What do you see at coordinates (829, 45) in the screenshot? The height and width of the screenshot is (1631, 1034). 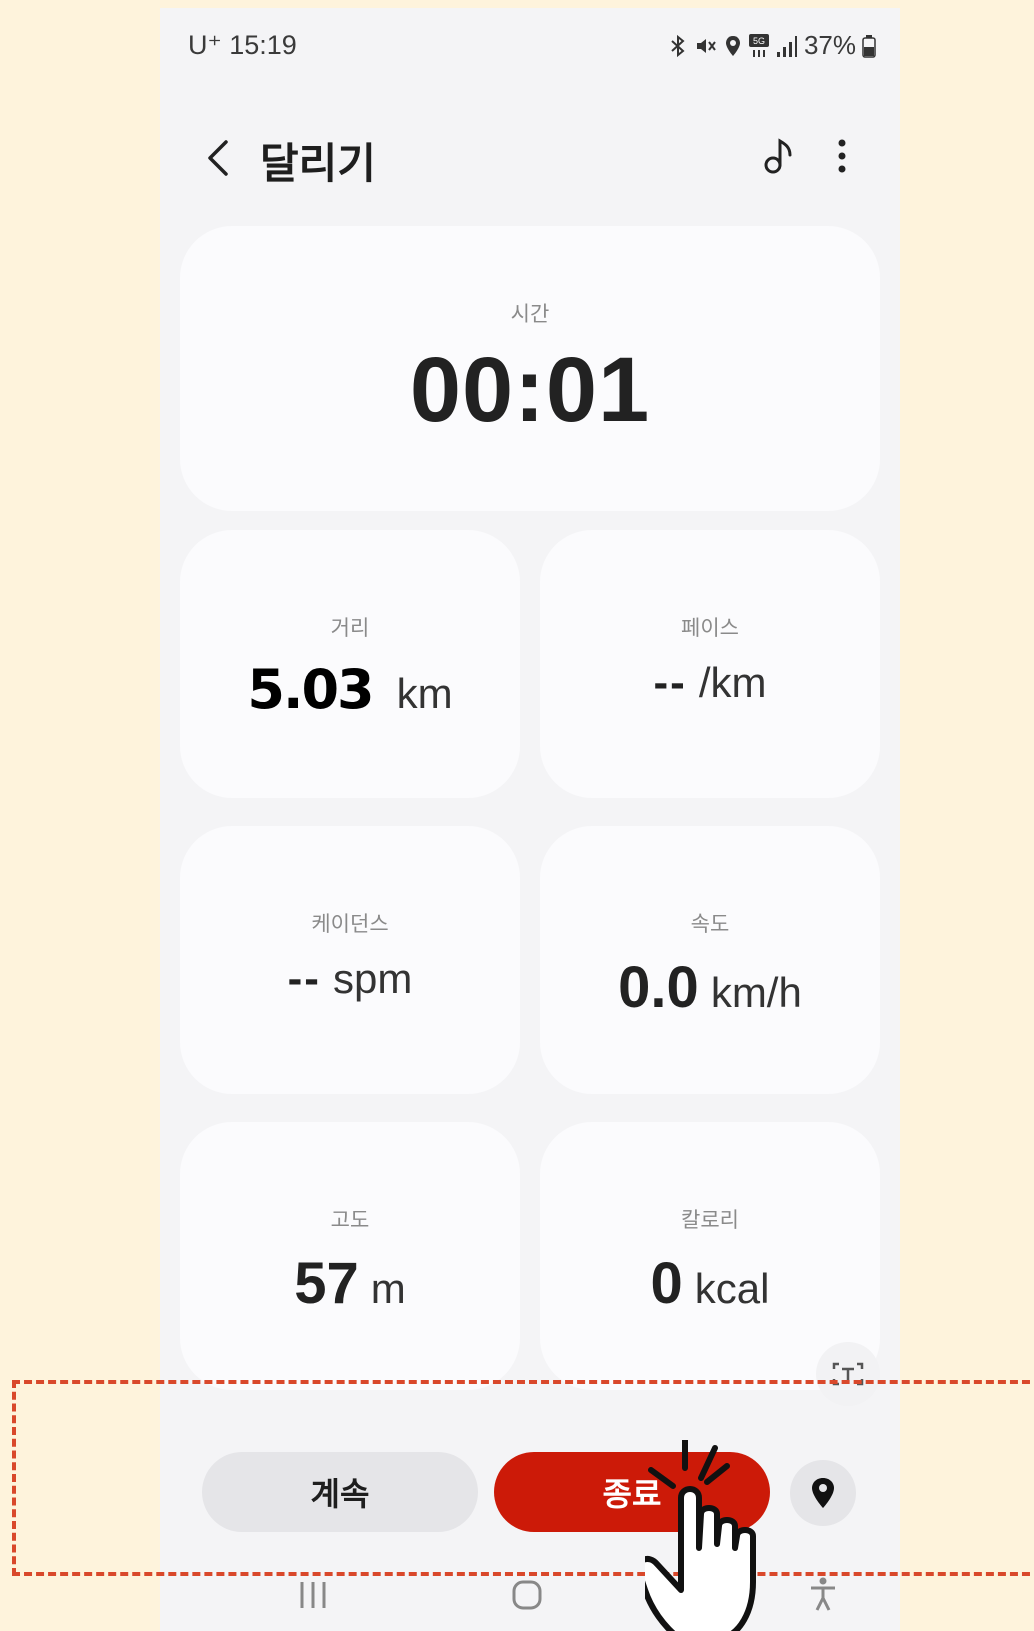 I see `battery-percent: 37%` at bounding box center [829, 45].